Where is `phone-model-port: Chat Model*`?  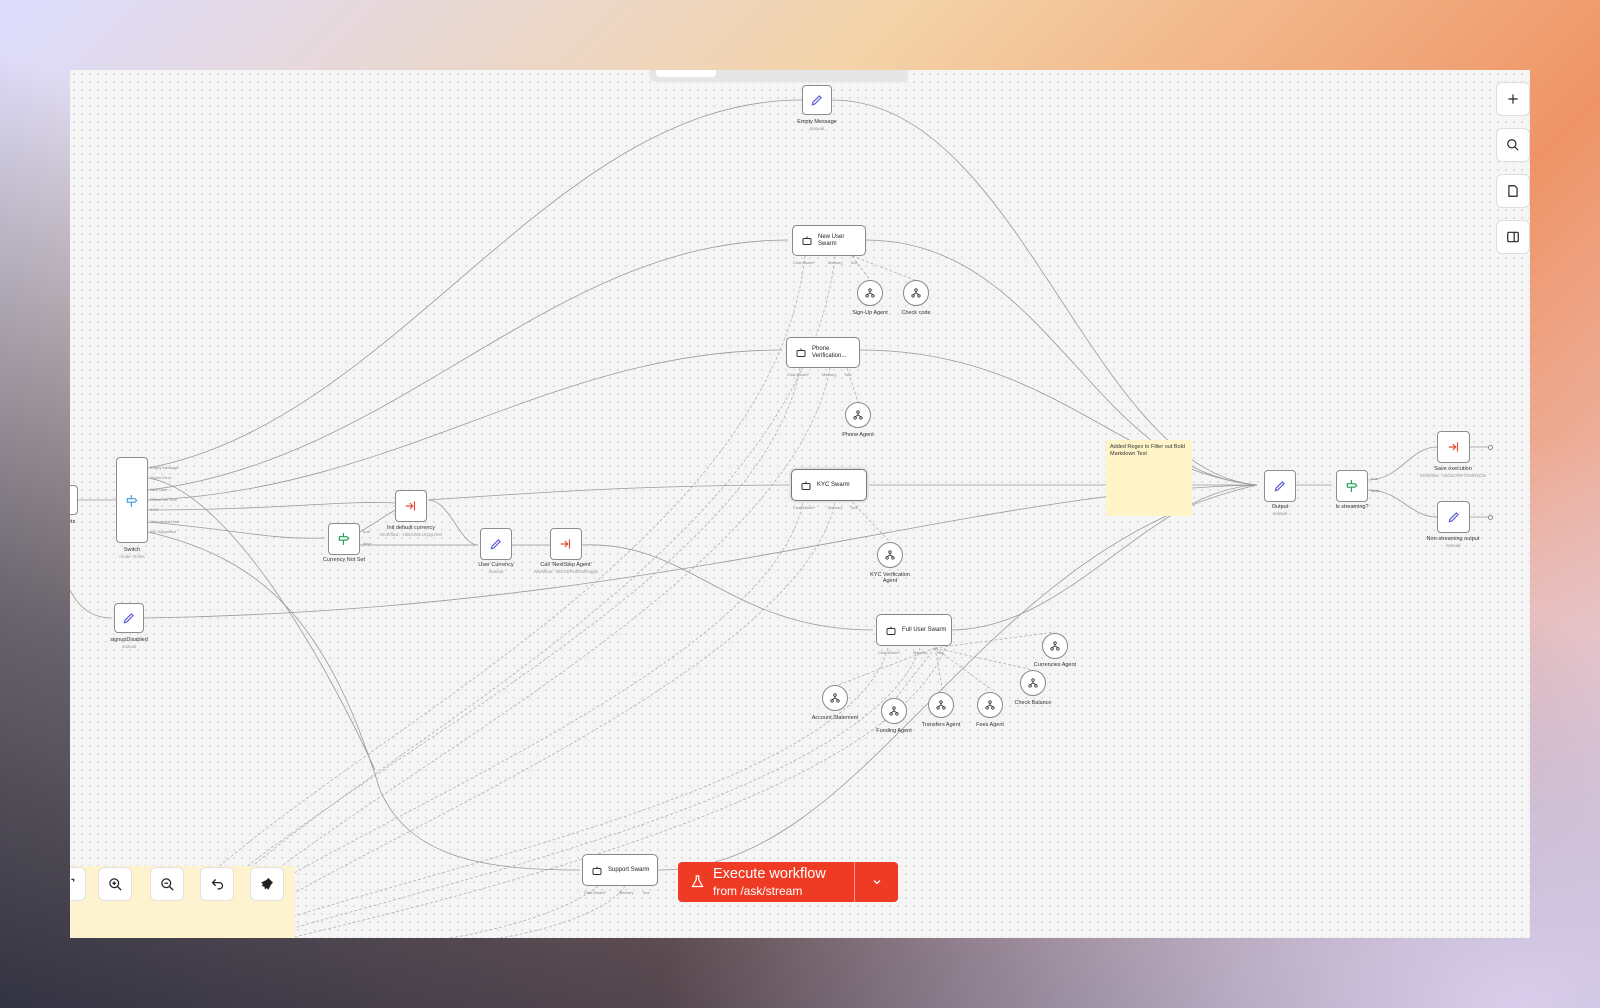 phone-model-port: Chat Model* is located at coordinates (798, 374).